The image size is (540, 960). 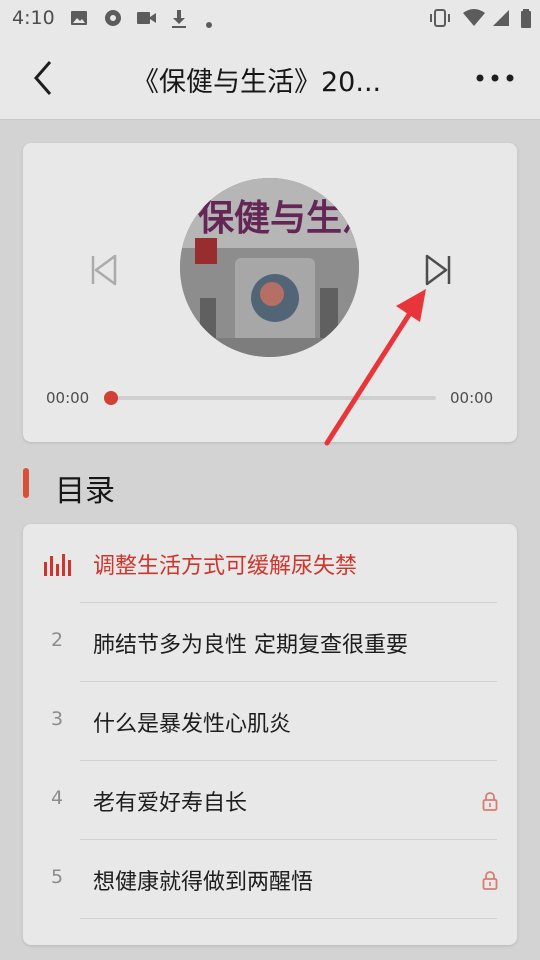 I want to click on toc-item-number: 5, so click(x=57, y=877).